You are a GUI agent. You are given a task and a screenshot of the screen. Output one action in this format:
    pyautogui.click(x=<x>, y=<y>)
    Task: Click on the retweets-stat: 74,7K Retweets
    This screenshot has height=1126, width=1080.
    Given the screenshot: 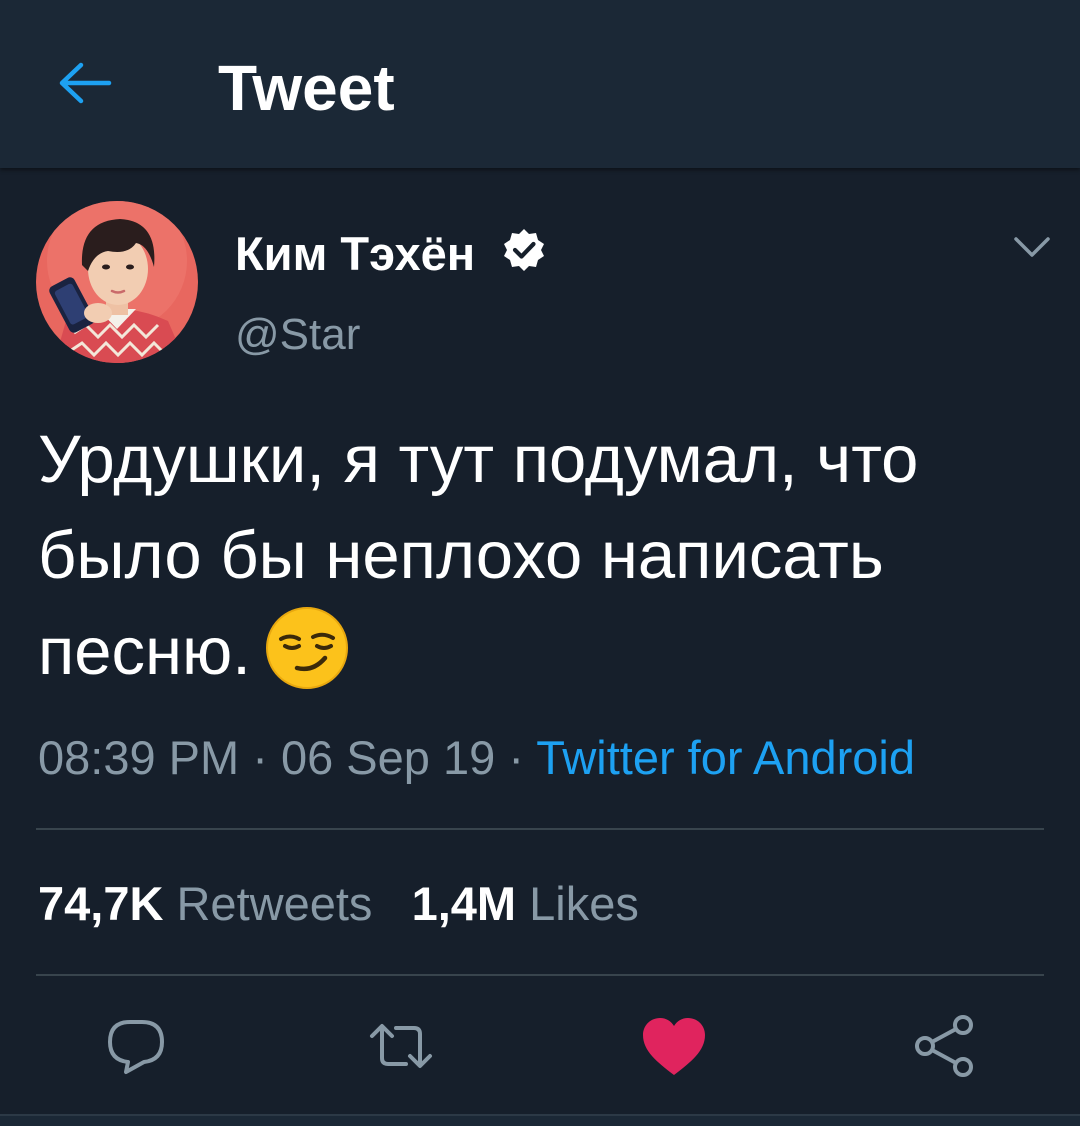 What is the action you would take?
    pyautogui.click(x=205, y=903)
    